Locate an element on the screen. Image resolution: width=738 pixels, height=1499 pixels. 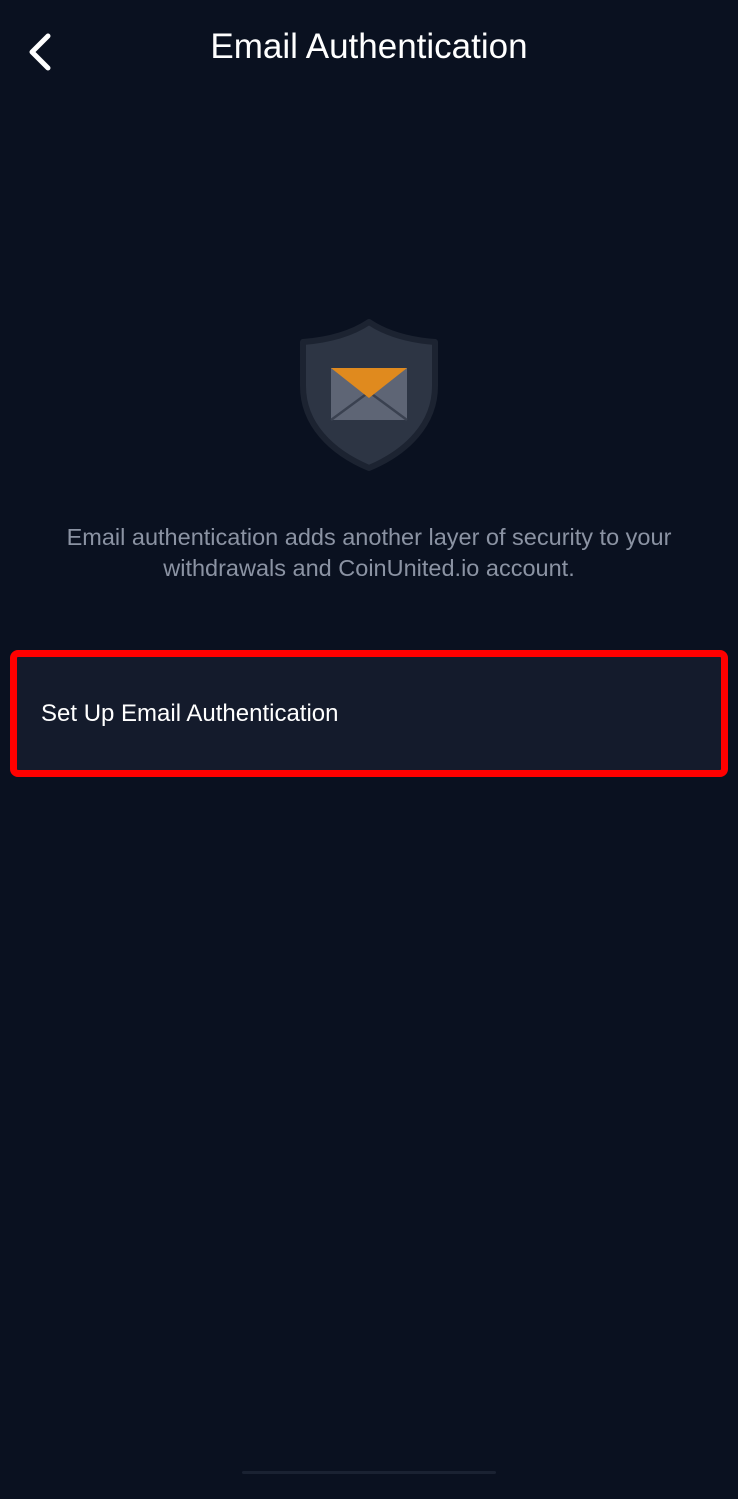
envelope-icon is located at coordinates (369, 395).